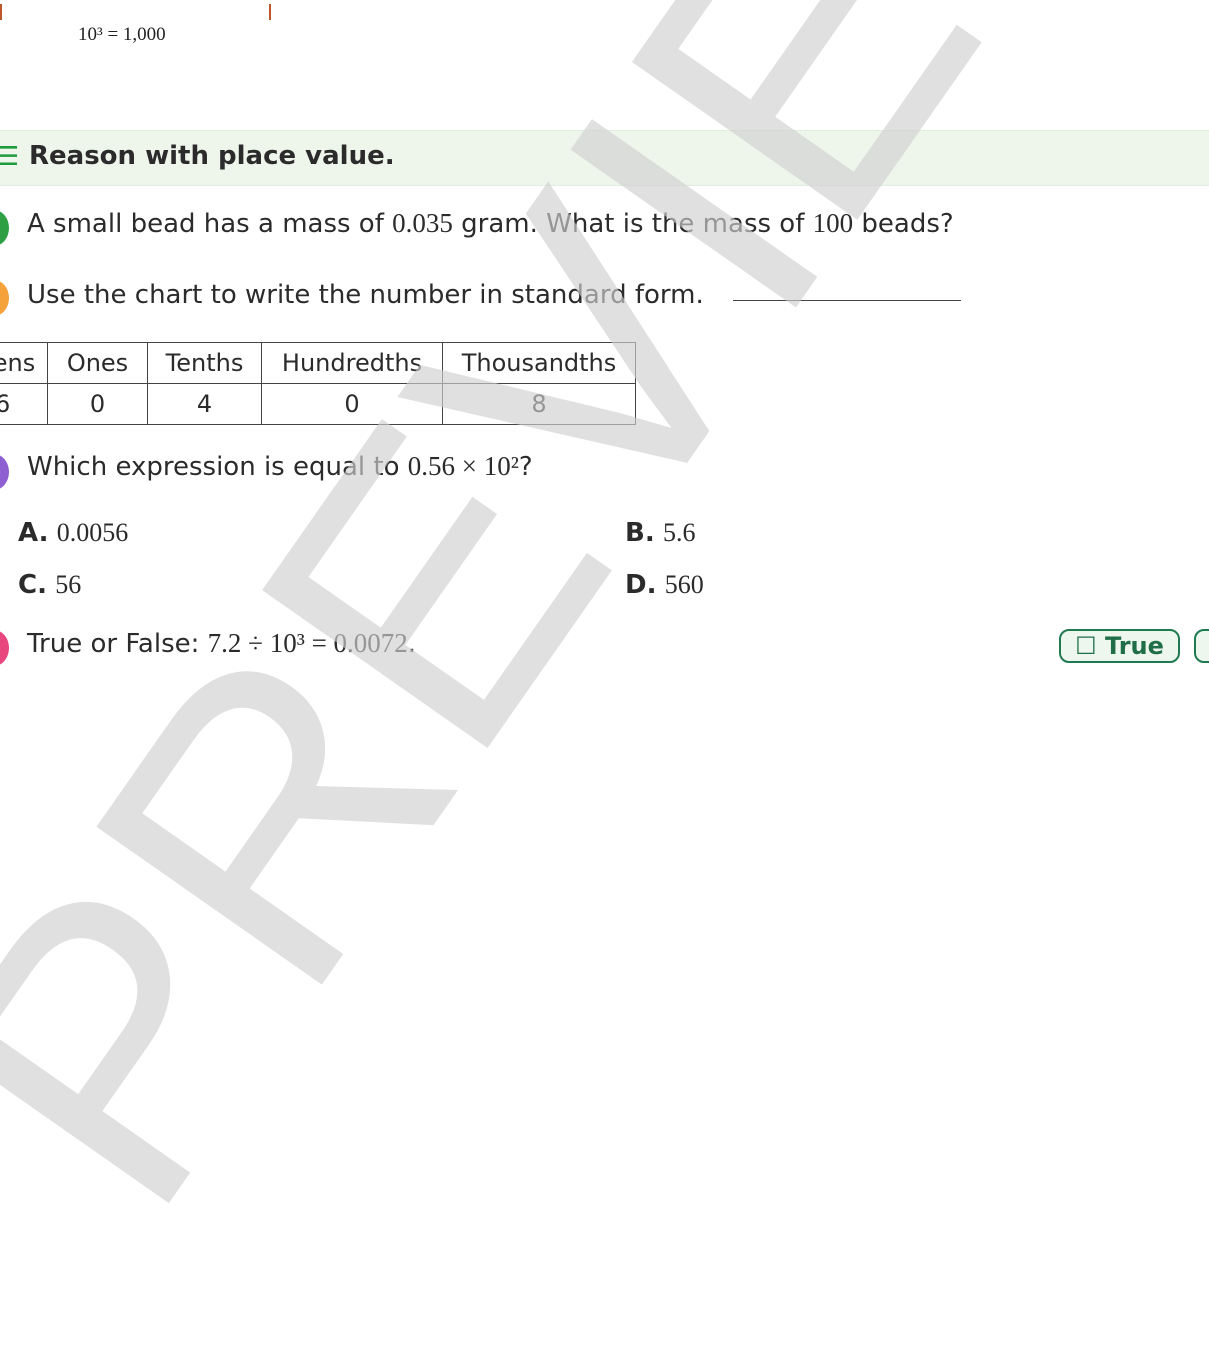 The width and height of the screenshot is (1209, 1352). Describe the element at coordinates (684, 584) in the screenshot. I see `choice-d-value: 560` at that location.